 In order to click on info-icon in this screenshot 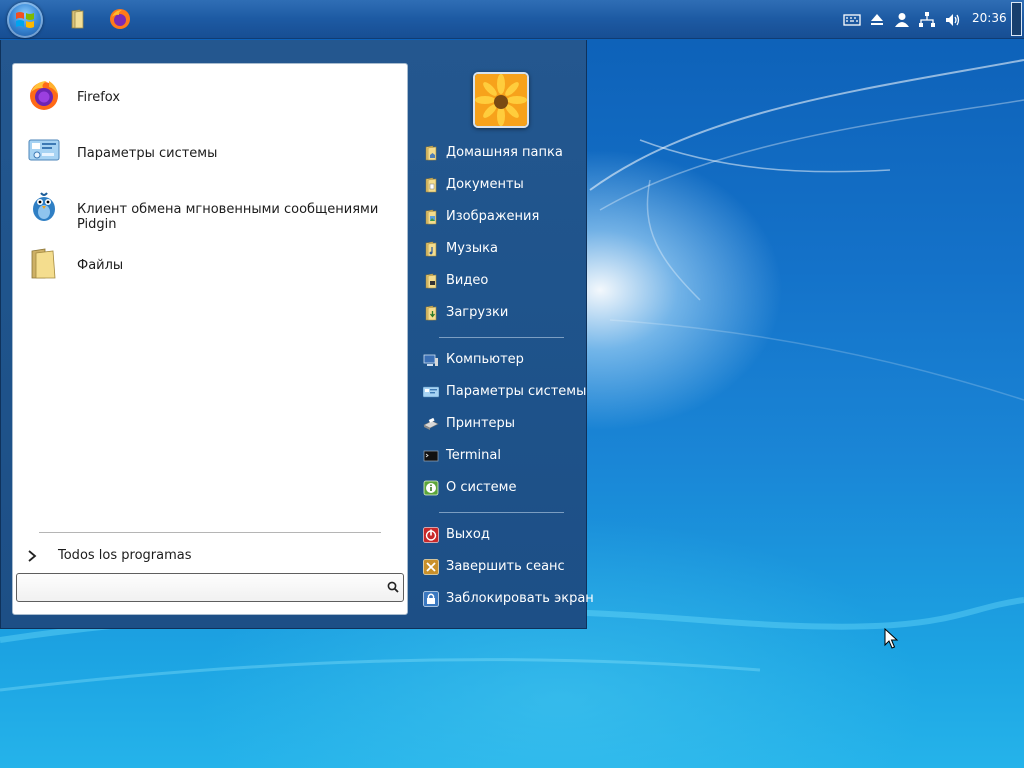, I will do `click(431, 488)`.